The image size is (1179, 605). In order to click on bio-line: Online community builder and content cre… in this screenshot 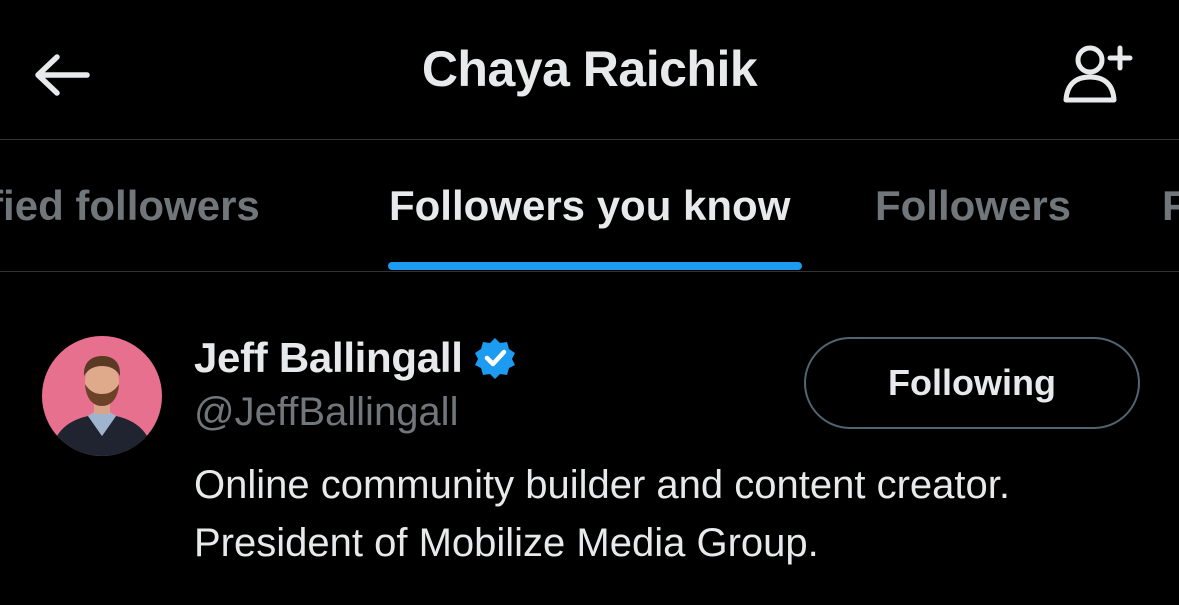, I will do `click(602, 485)`.